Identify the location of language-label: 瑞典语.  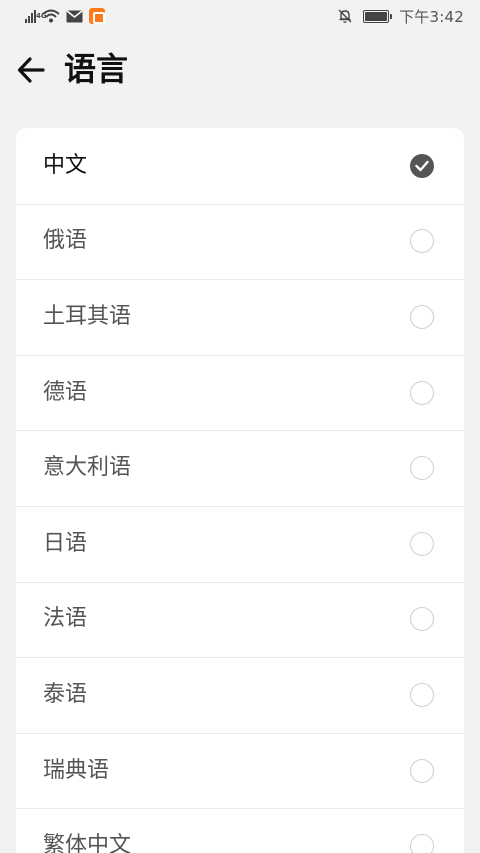
(76, 770).